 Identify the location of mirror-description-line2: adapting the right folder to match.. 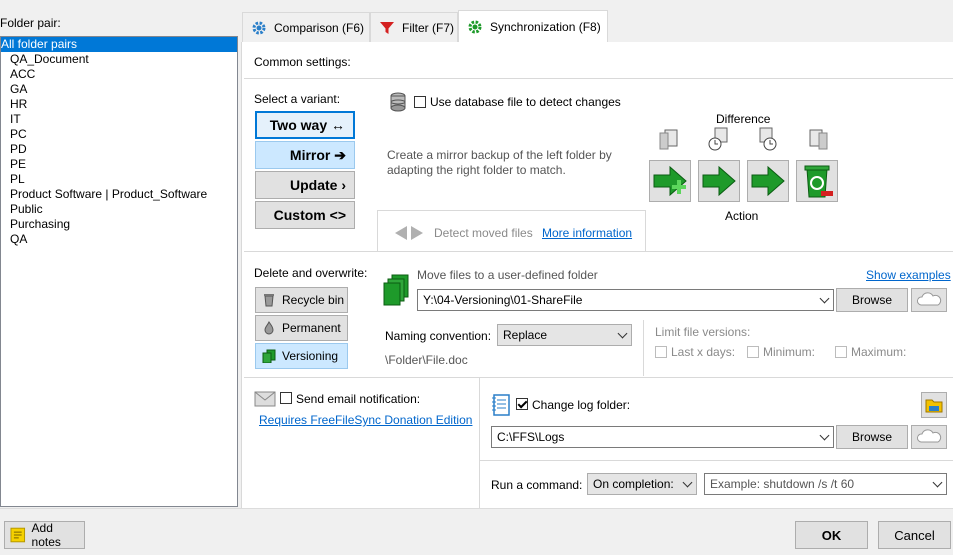
(476, 170).